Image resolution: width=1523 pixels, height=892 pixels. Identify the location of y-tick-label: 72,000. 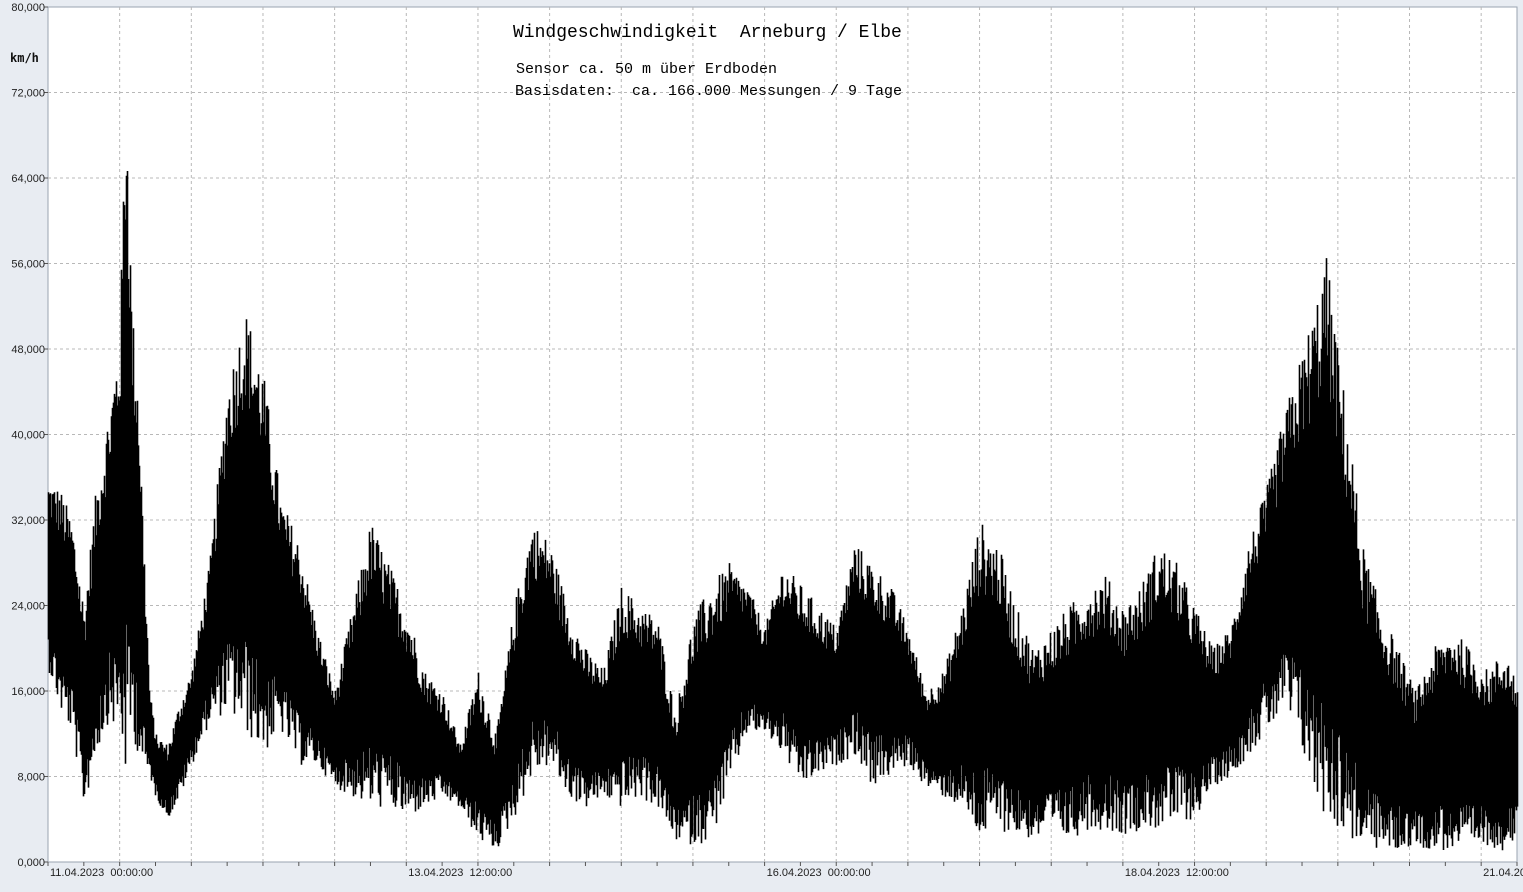
(28, 94).